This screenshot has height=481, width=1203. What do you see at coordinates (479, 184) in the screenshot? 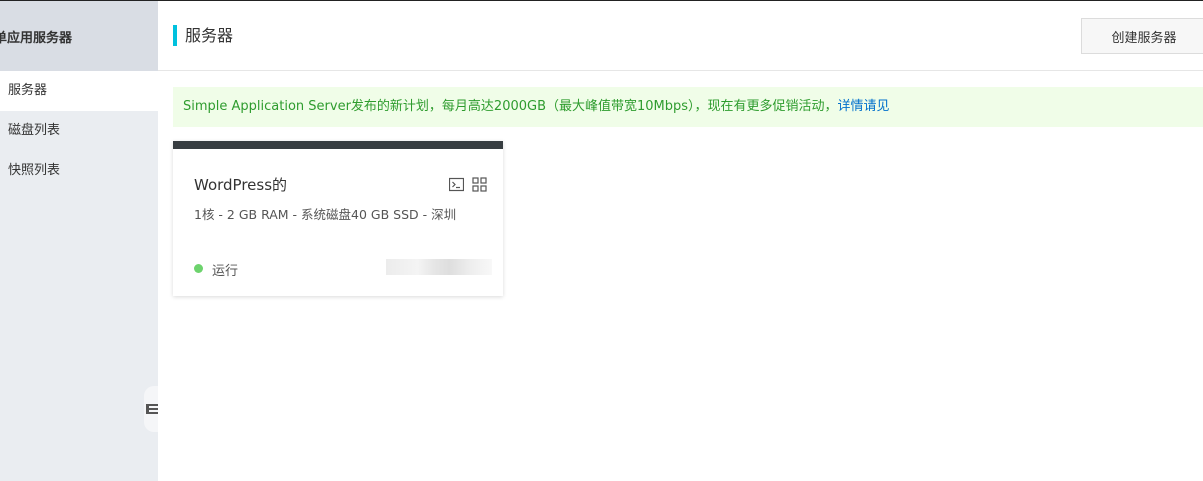
I see `grid-icon` at bounding box center [479, 184].